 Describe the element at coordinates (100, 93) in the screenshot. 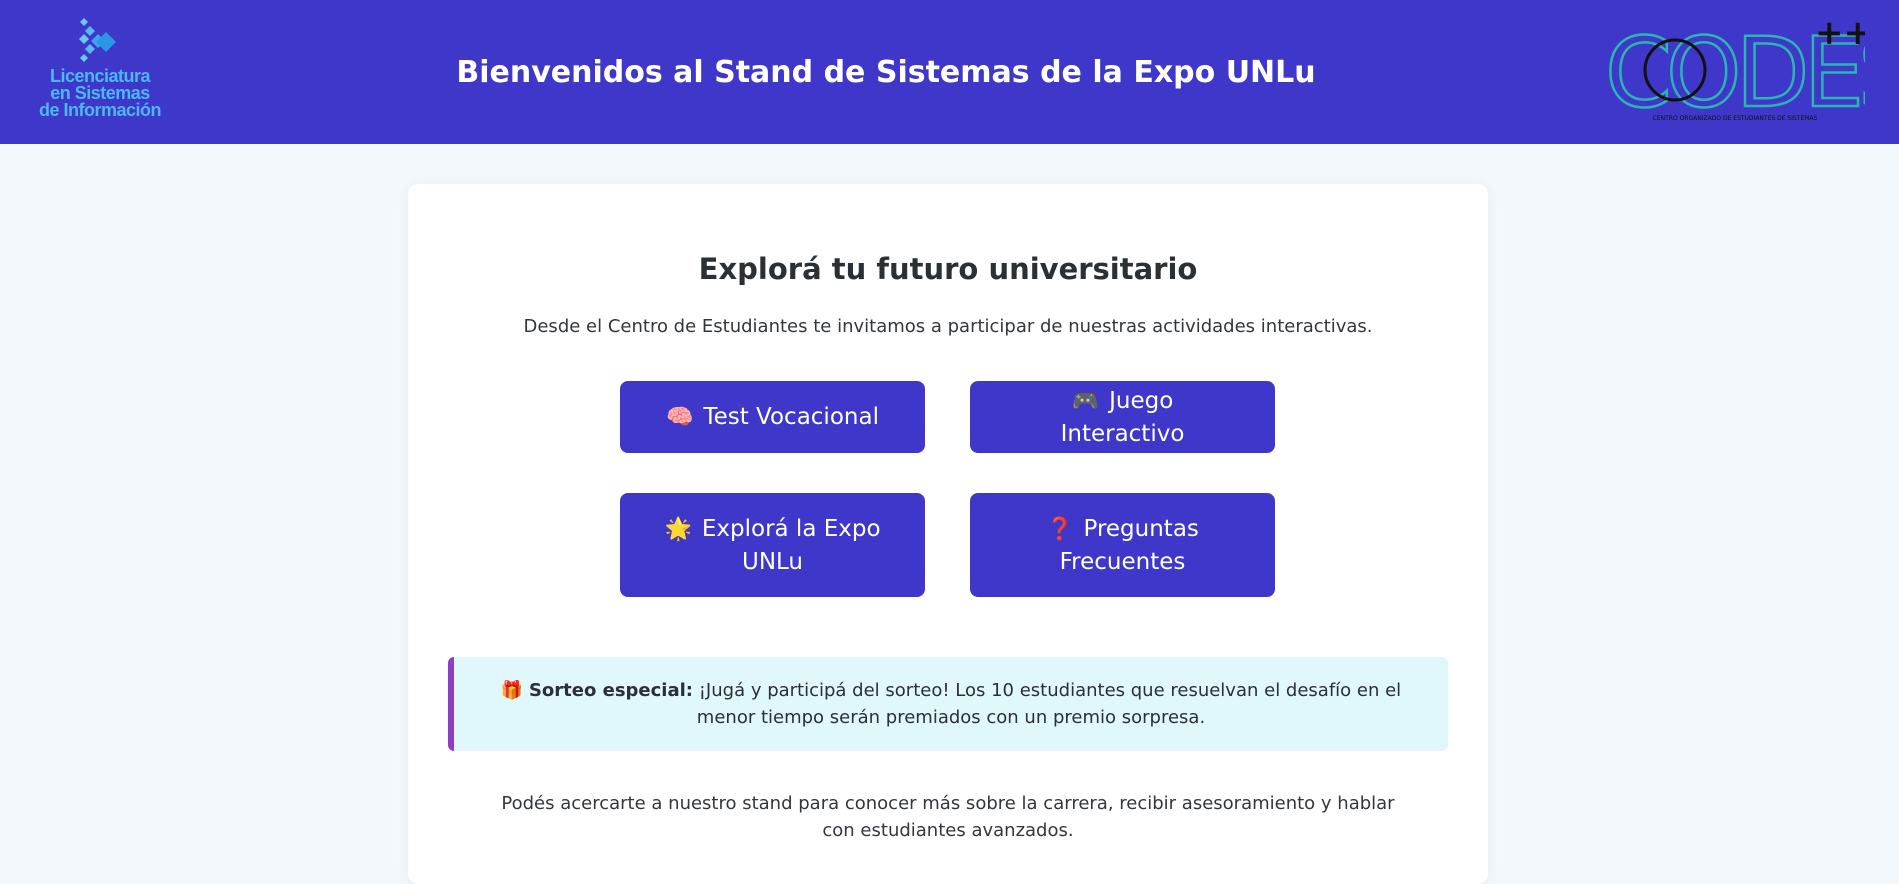

I see `lsi-logo-text: Licenciatura en Sistemas de Información` at that location.